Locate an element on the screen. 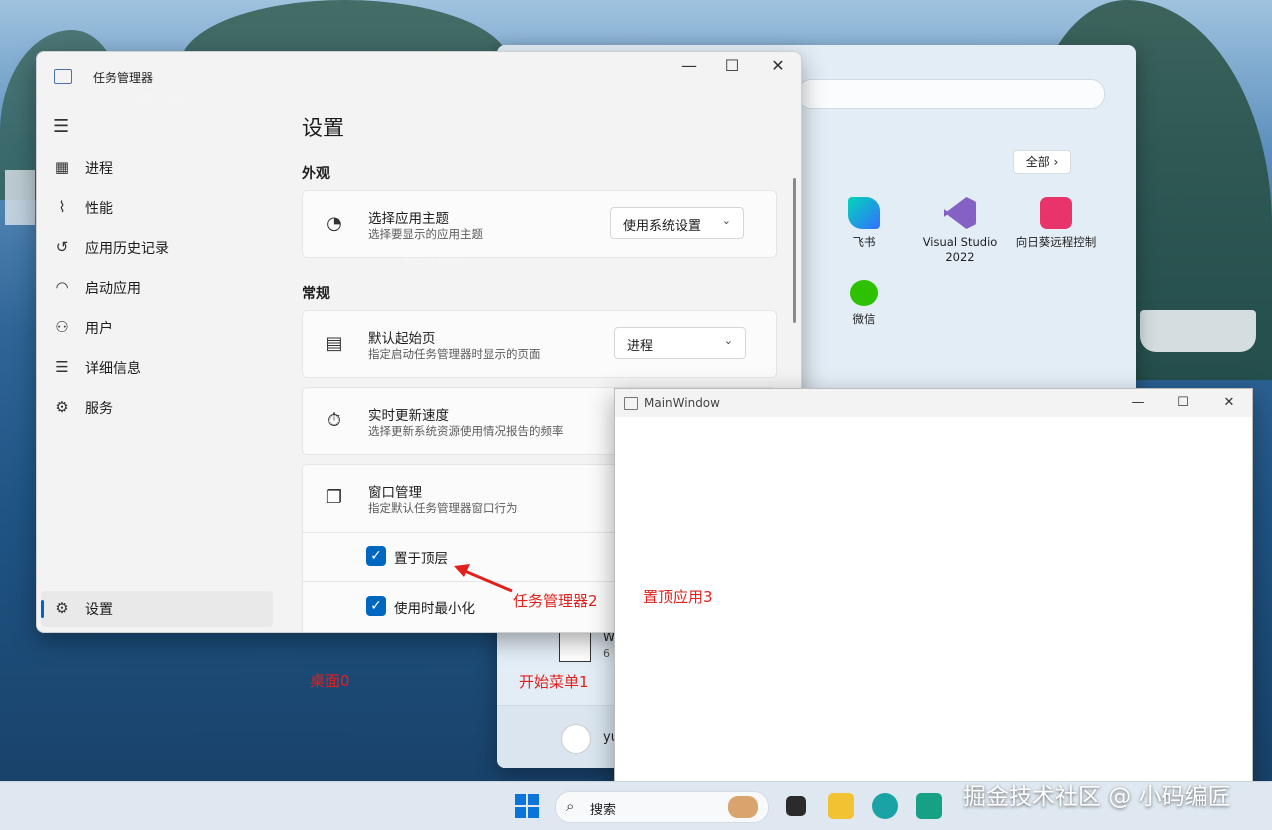 The image size is (1272, 830). setting-title: 实时更新速度 is located at coordinates (408, 416).